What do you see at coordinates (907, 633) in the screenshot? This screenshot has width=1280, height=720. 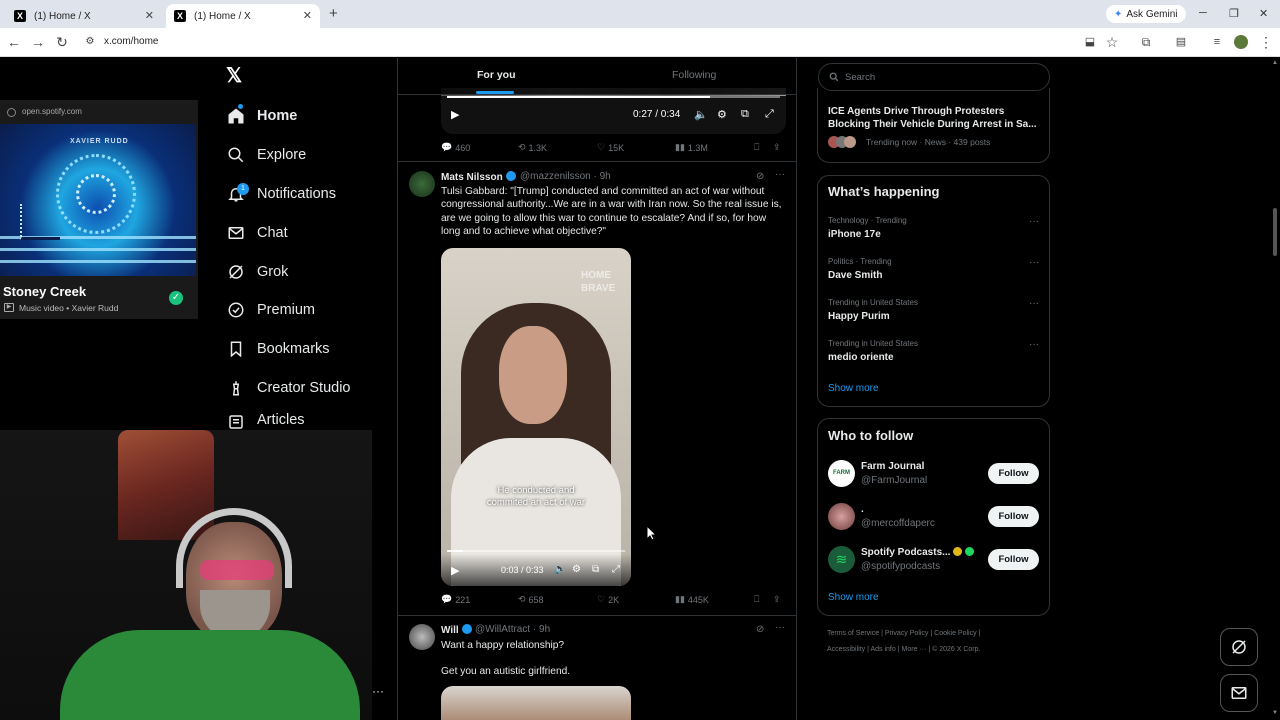 I see `footer-link: Privacy Policy` at bounding box center [907, 633].